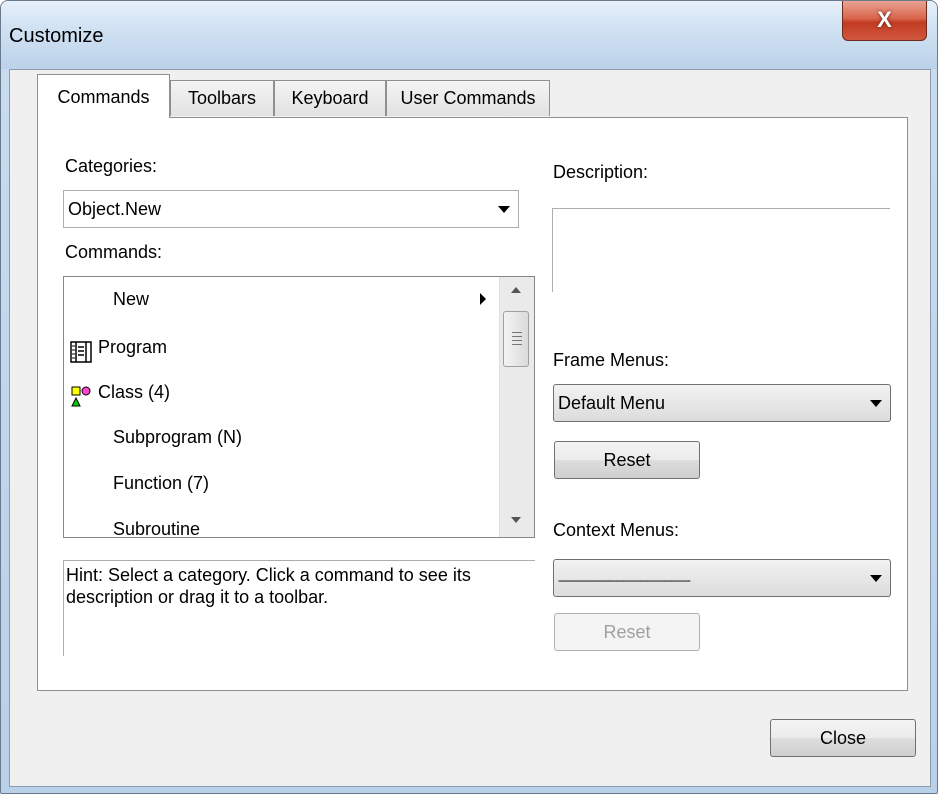  Describe the element at coordinates (843, 738) in the screenshot. I see `close-button: Close` at that location.